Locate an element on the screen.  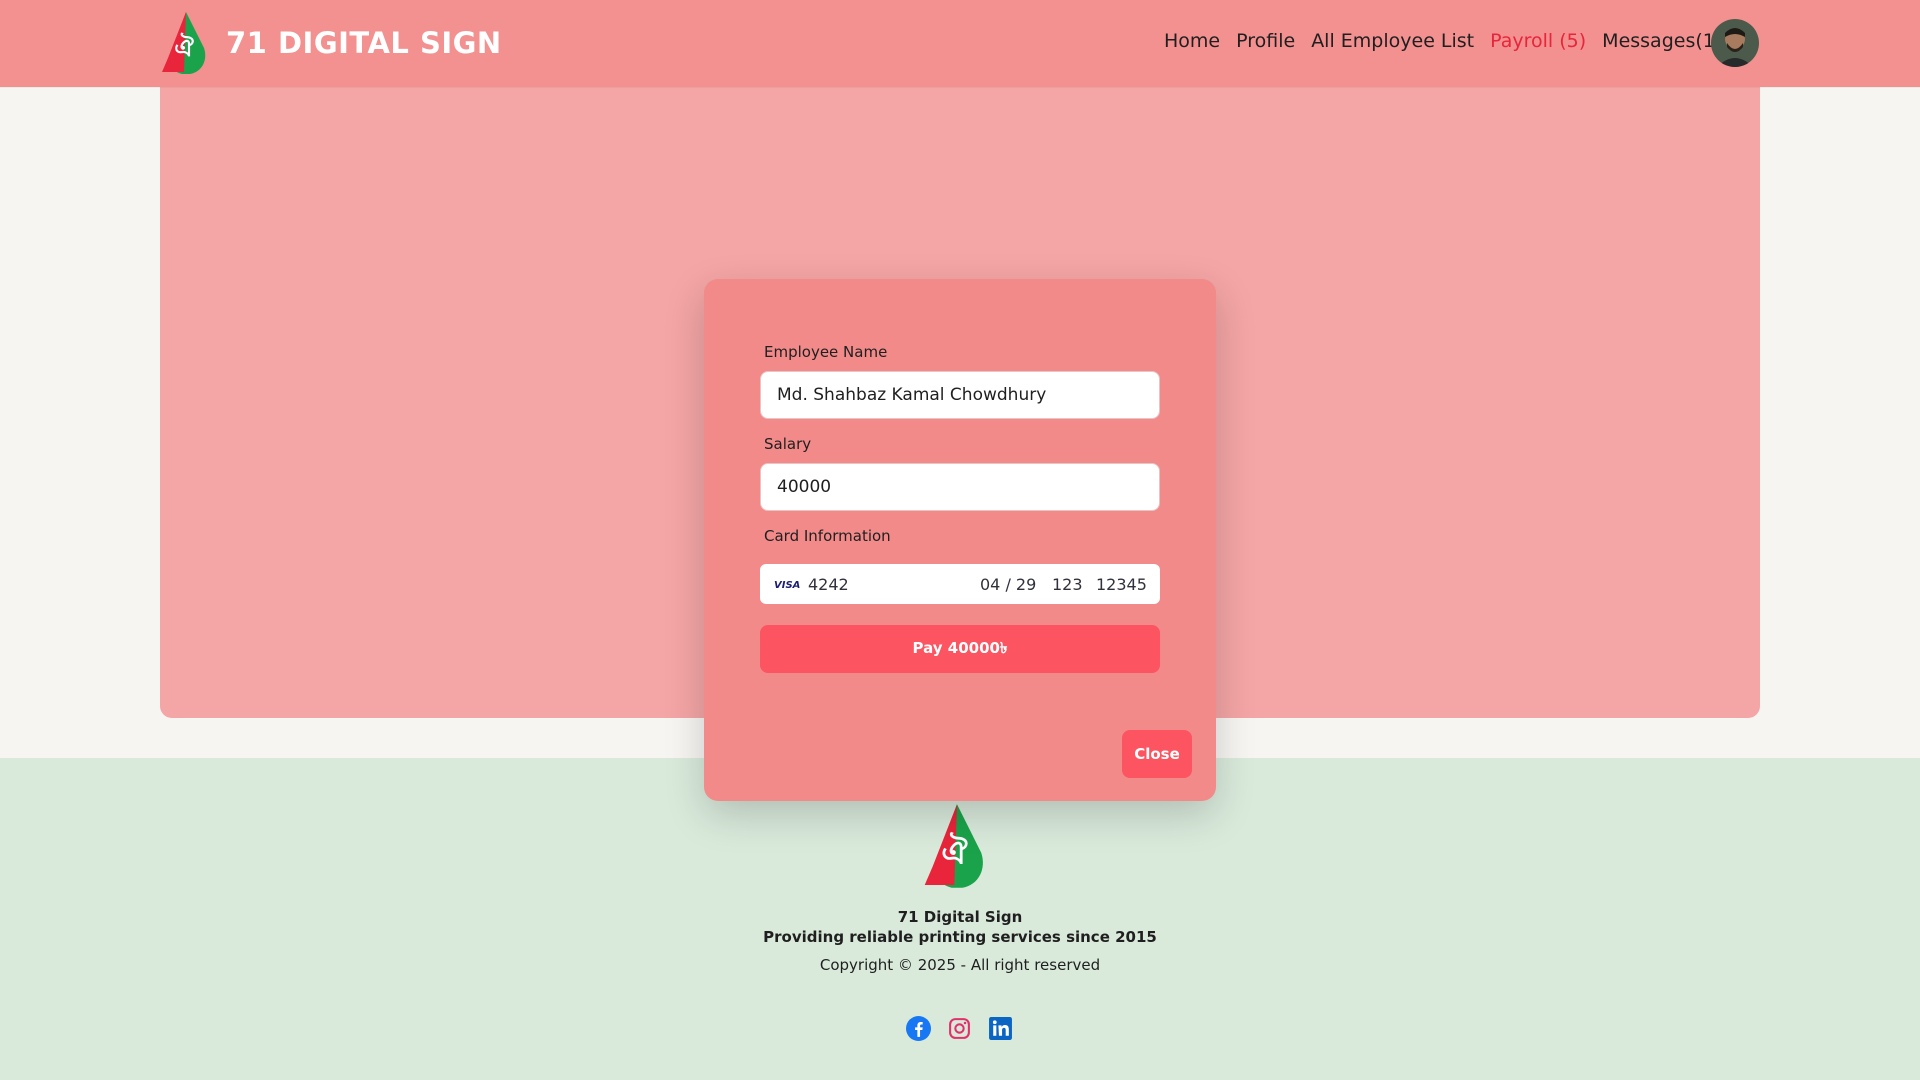
close-button: Close is located at coordinates (1157, 754).